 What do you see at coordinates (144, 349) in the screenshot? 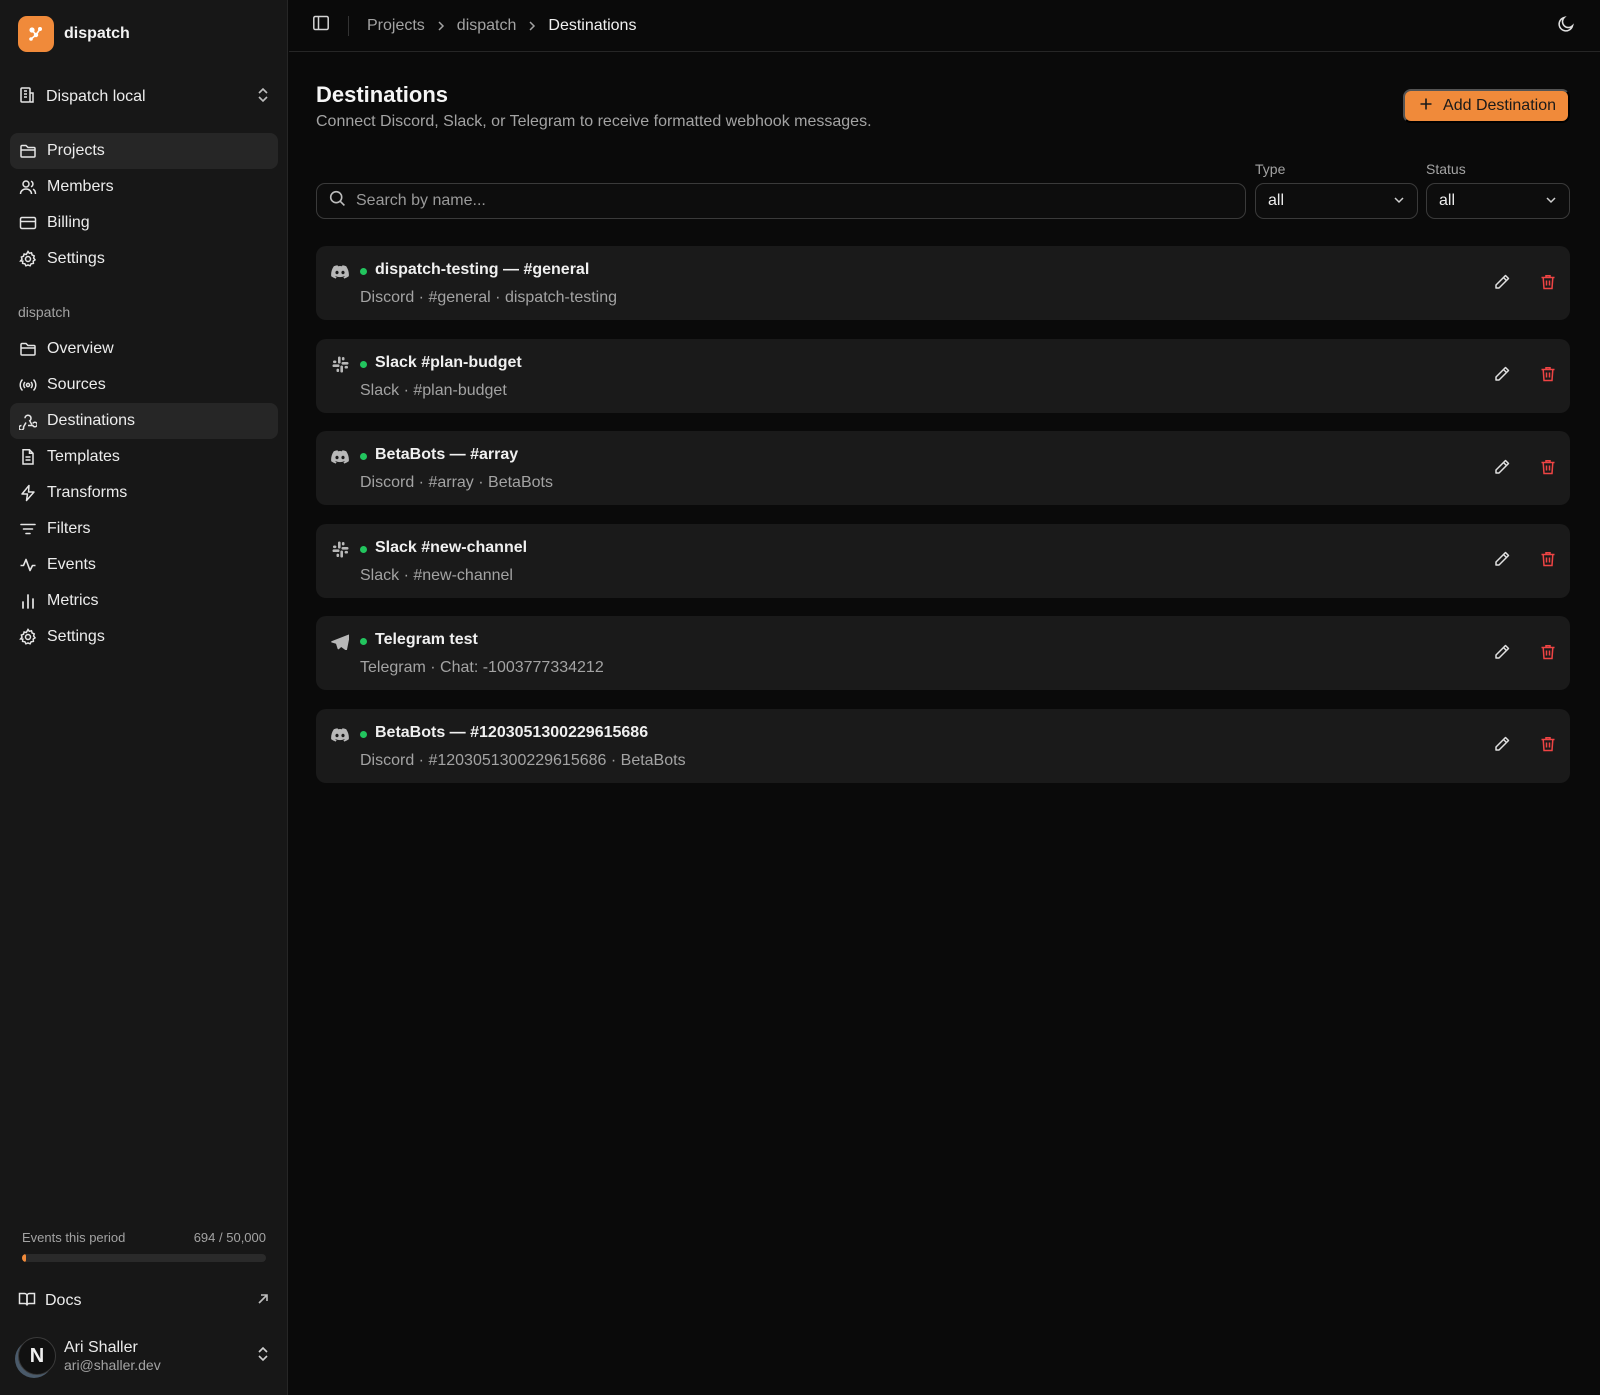
I see `sidebar-item-overview: Overview` at bounding box center [144, 349].